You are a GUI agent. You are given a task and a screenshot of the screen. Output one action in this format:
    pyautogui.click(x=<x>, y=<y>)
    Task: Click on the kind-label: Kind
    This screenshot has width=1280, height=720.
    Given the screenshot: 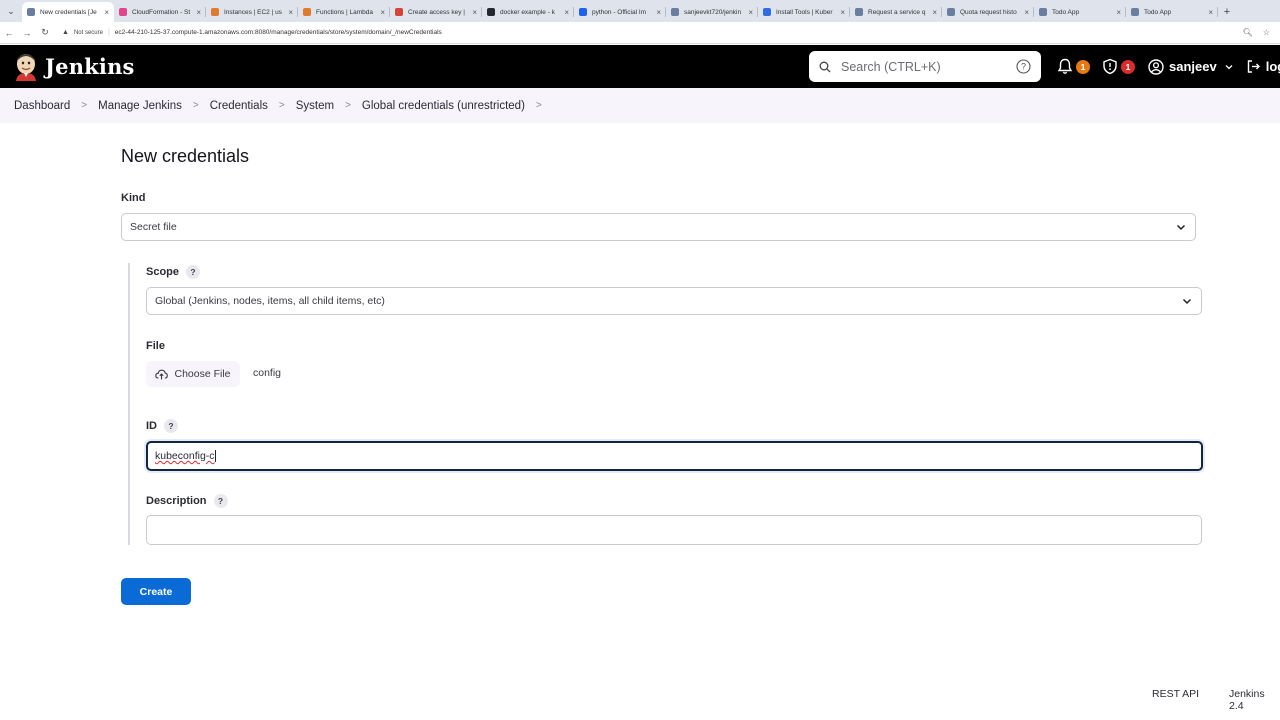 What is the action you would take?
    pyautogui.click(x=133, y=198)
    